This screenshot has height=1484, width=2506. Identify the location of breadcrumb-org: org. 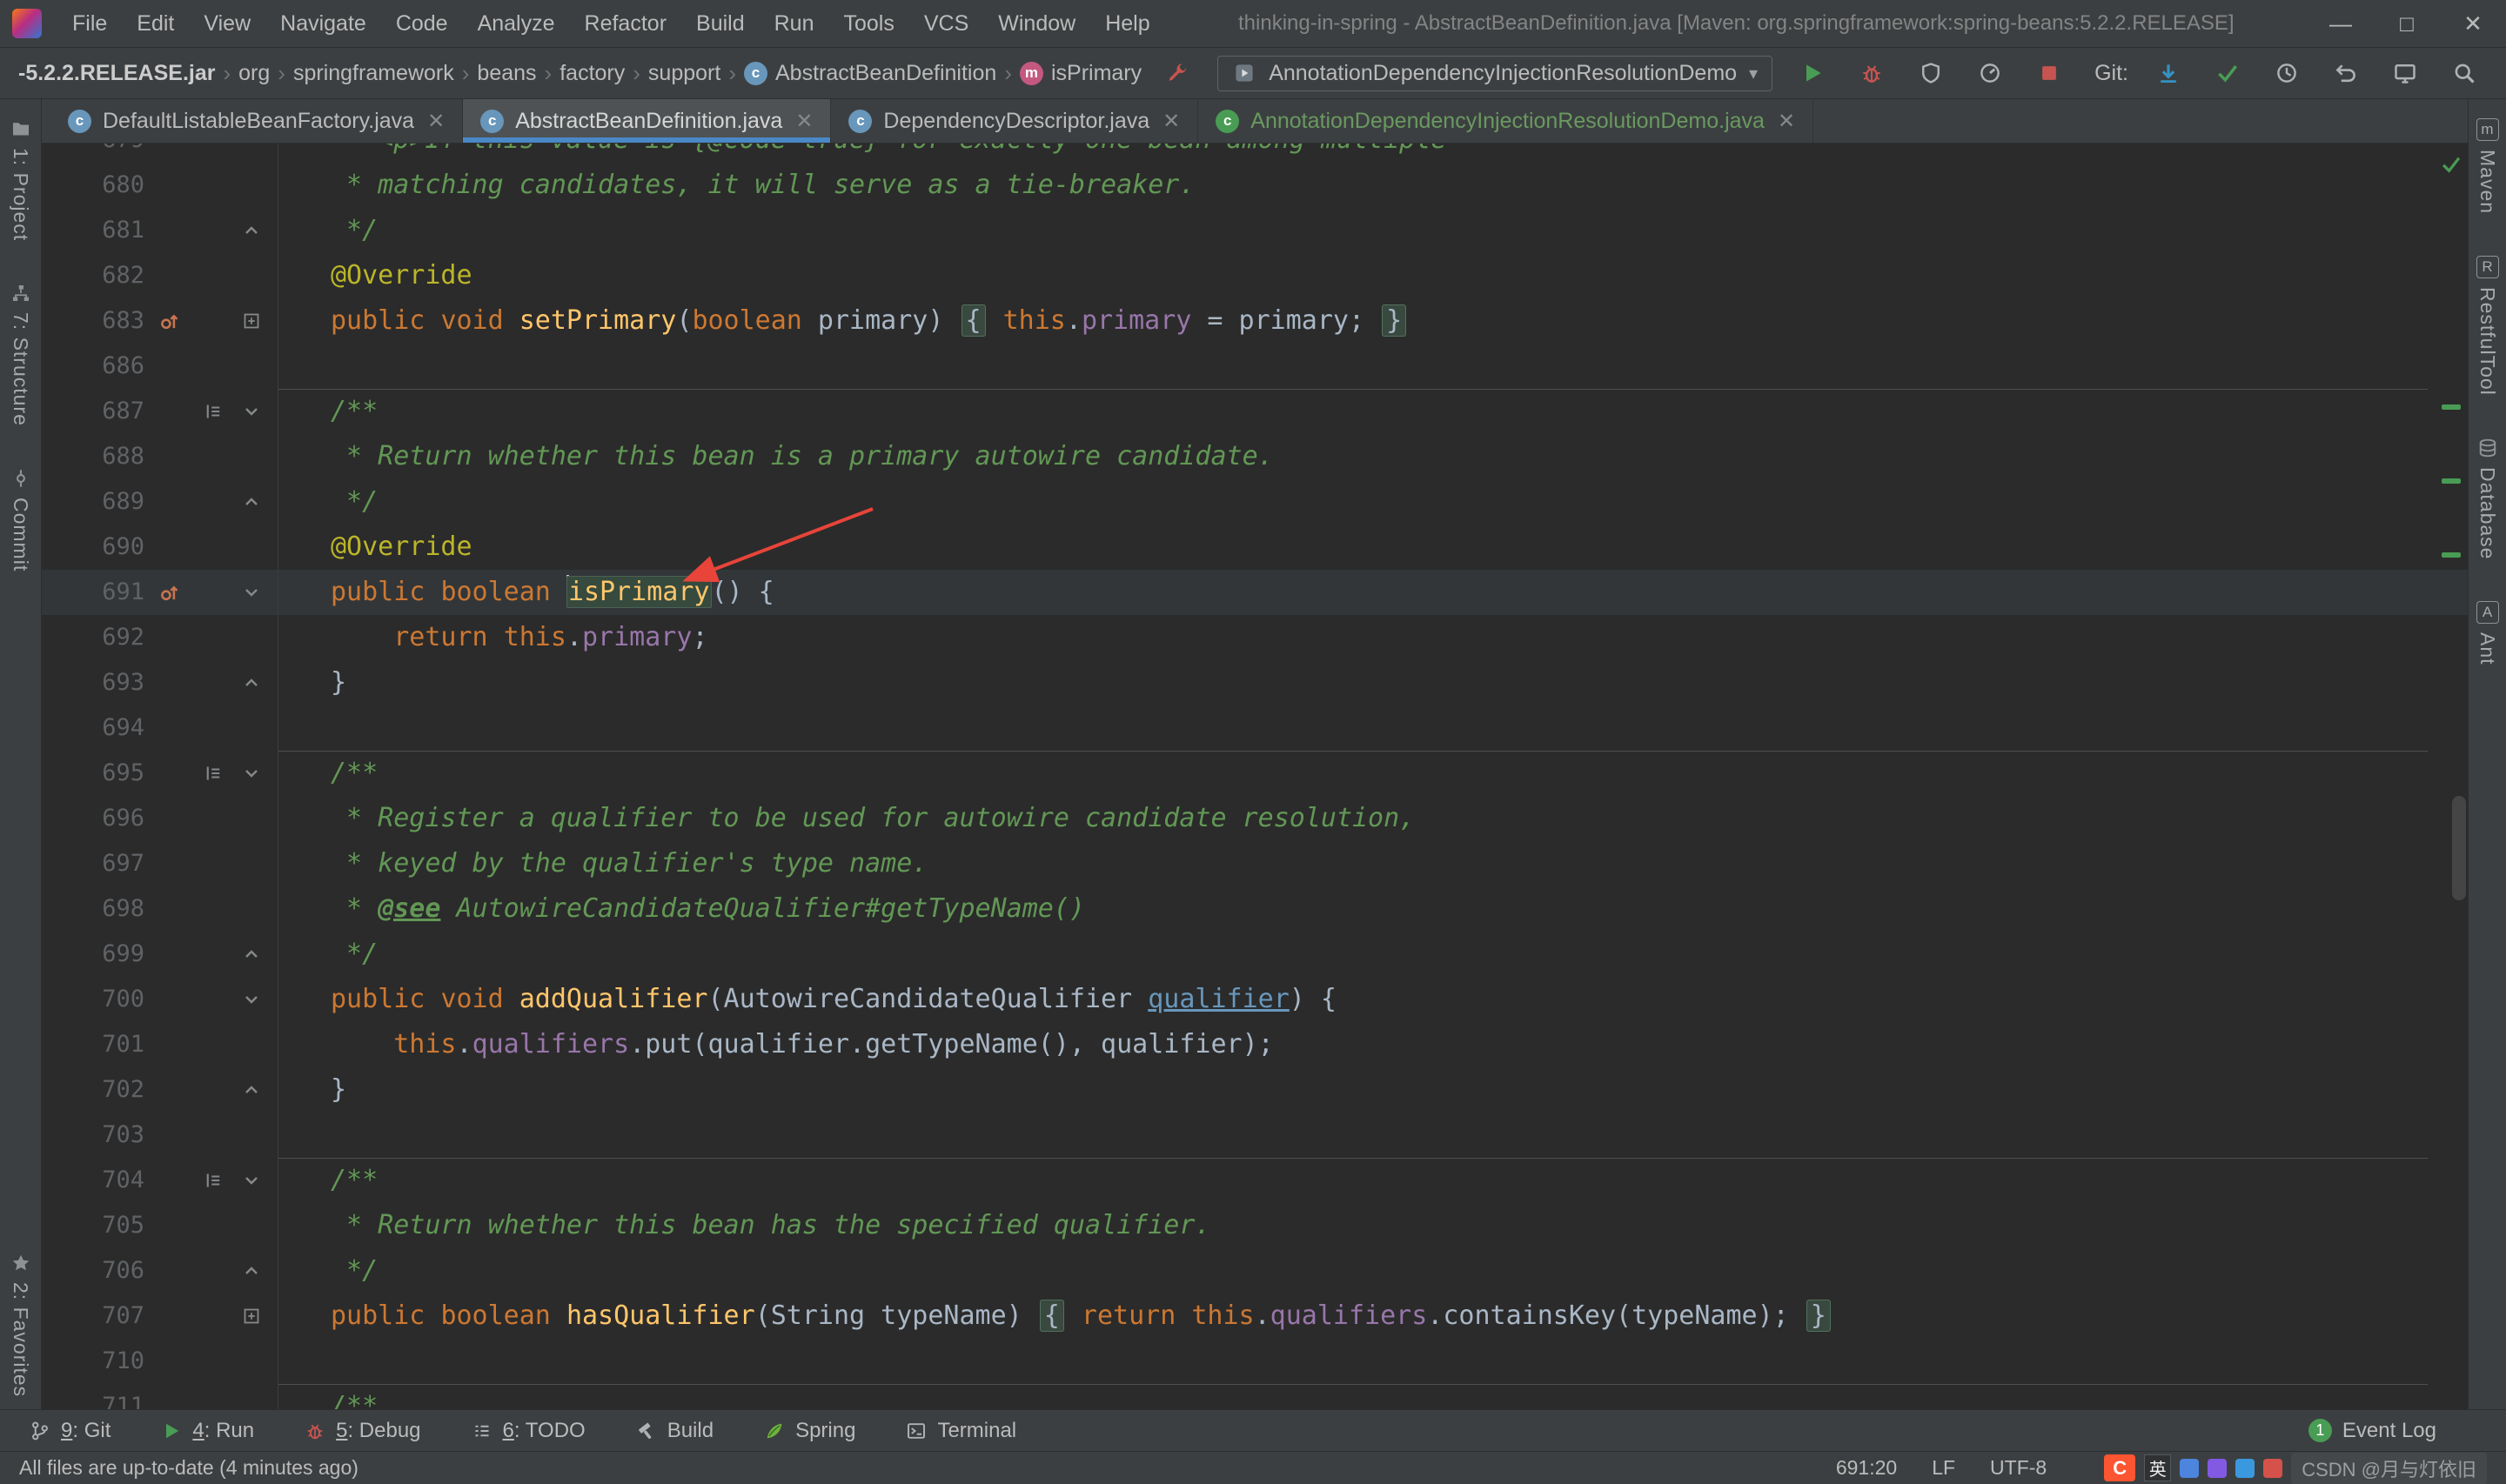
(254, 73).